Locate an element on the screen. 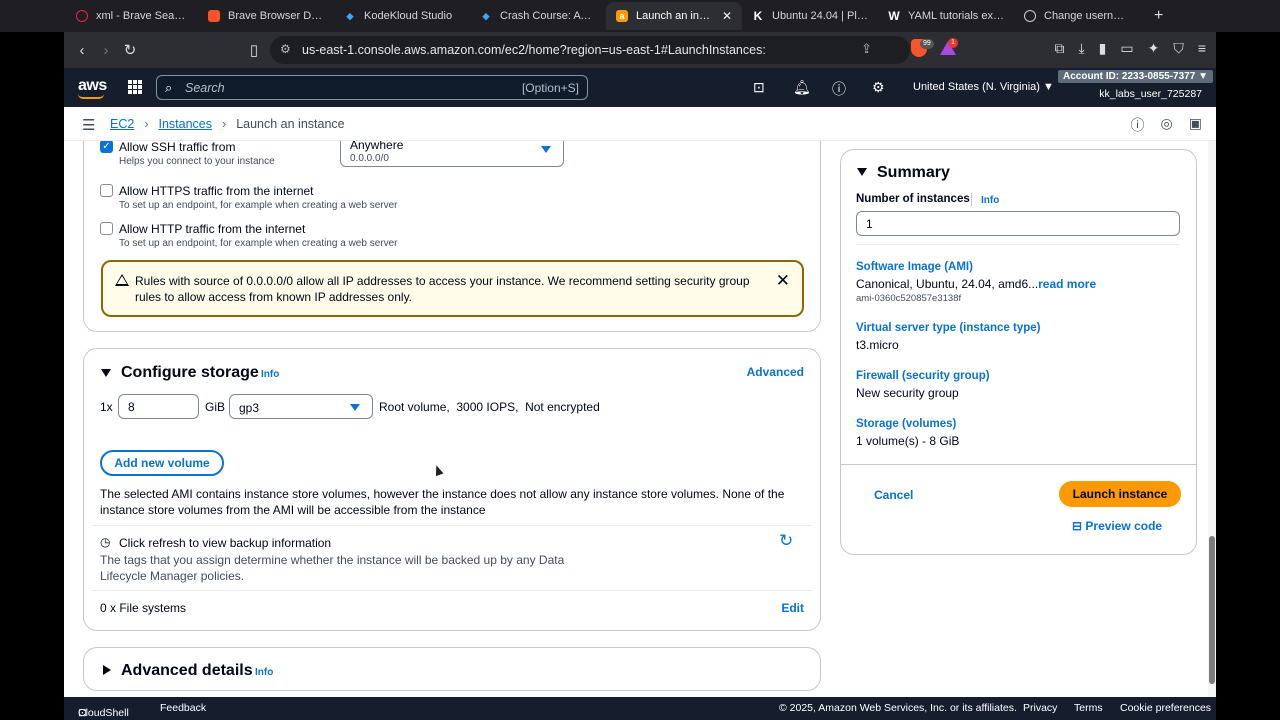 This screenshot has height=720, width=1280. http-checkbox is located at coordinates (106, 228).